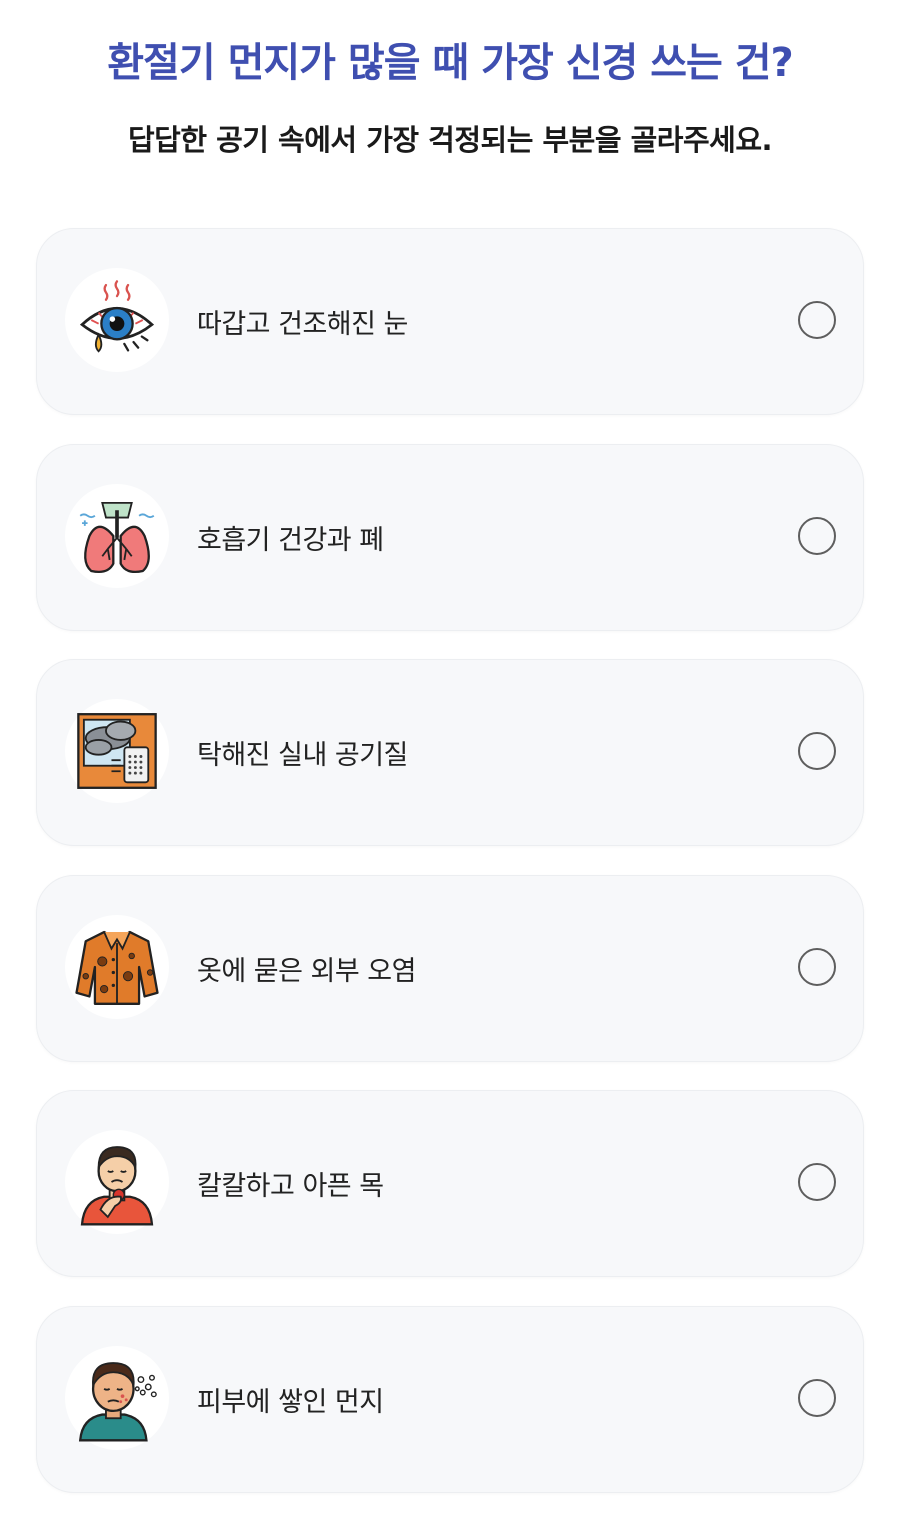  What do you see at coordinates (450, 752) in the screenshot?
I see `option-card-indoor-air: 탁해진 실내 공기질` at bounding box center [450, 752].